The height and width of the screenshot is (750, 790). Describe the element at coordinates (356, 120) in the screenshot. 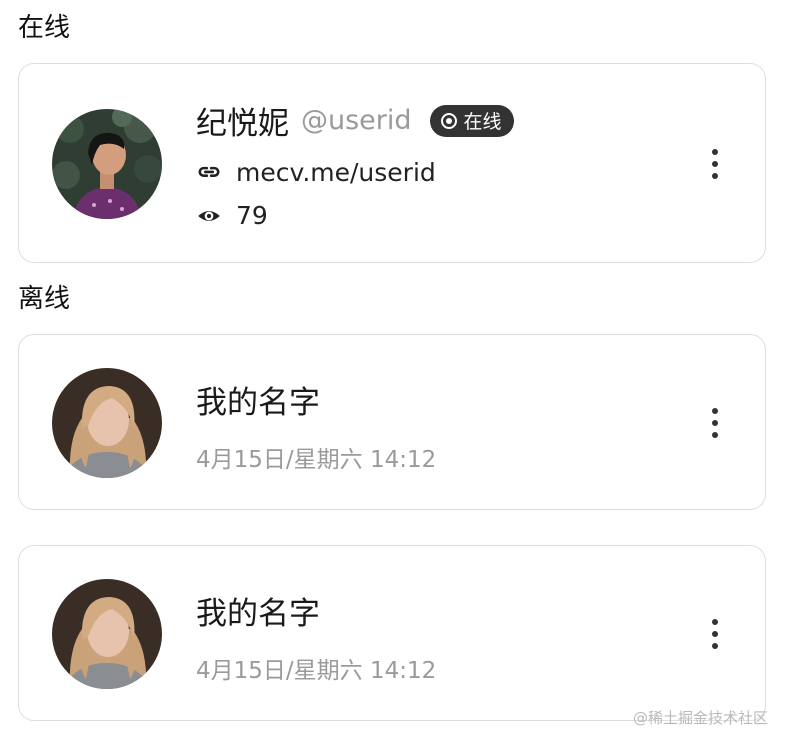

I see `user-handle: @userid` at that location.